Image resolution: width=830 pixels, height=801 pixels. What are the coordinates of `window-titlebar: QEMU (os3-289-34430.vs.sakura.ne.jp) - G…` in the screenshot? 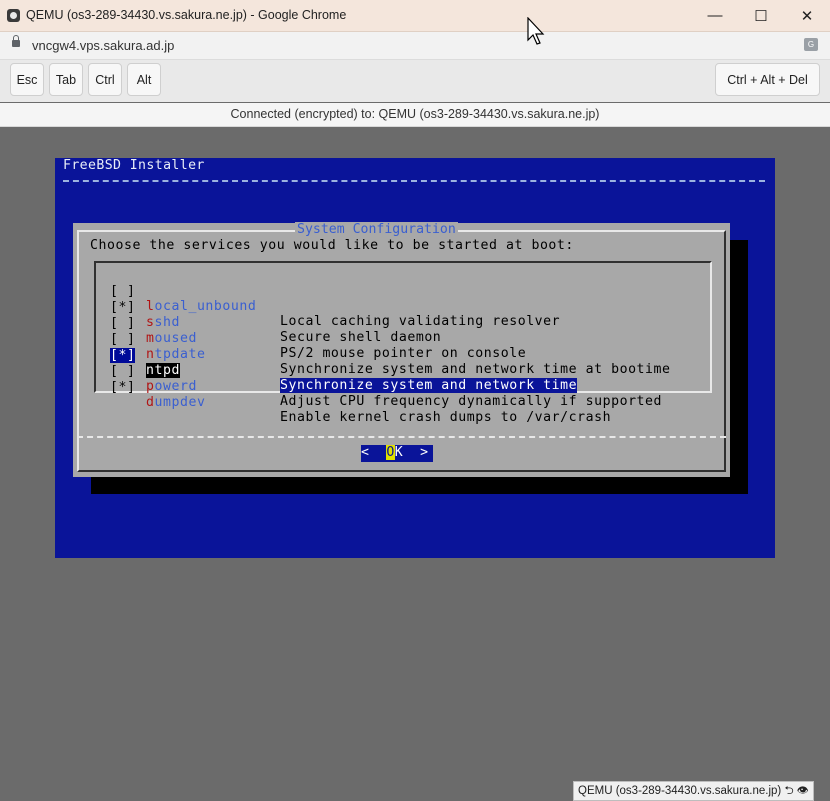 It's located at (415, 16).